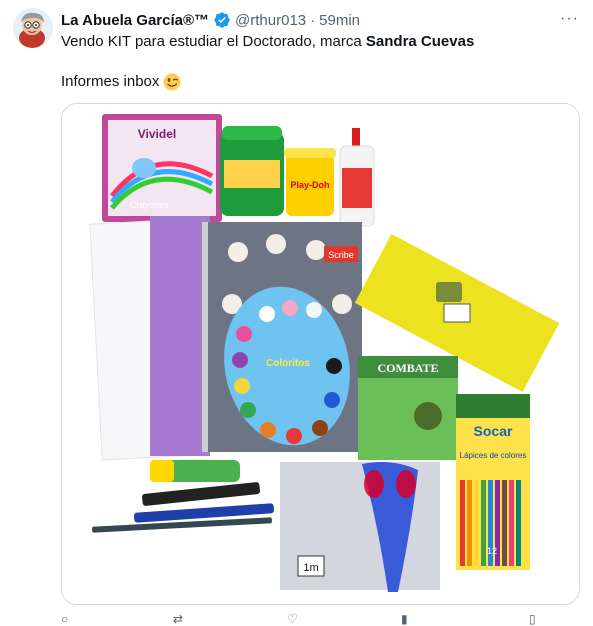  I want to click on tweet-text-line2: Informes inbox, so click(121, 82).